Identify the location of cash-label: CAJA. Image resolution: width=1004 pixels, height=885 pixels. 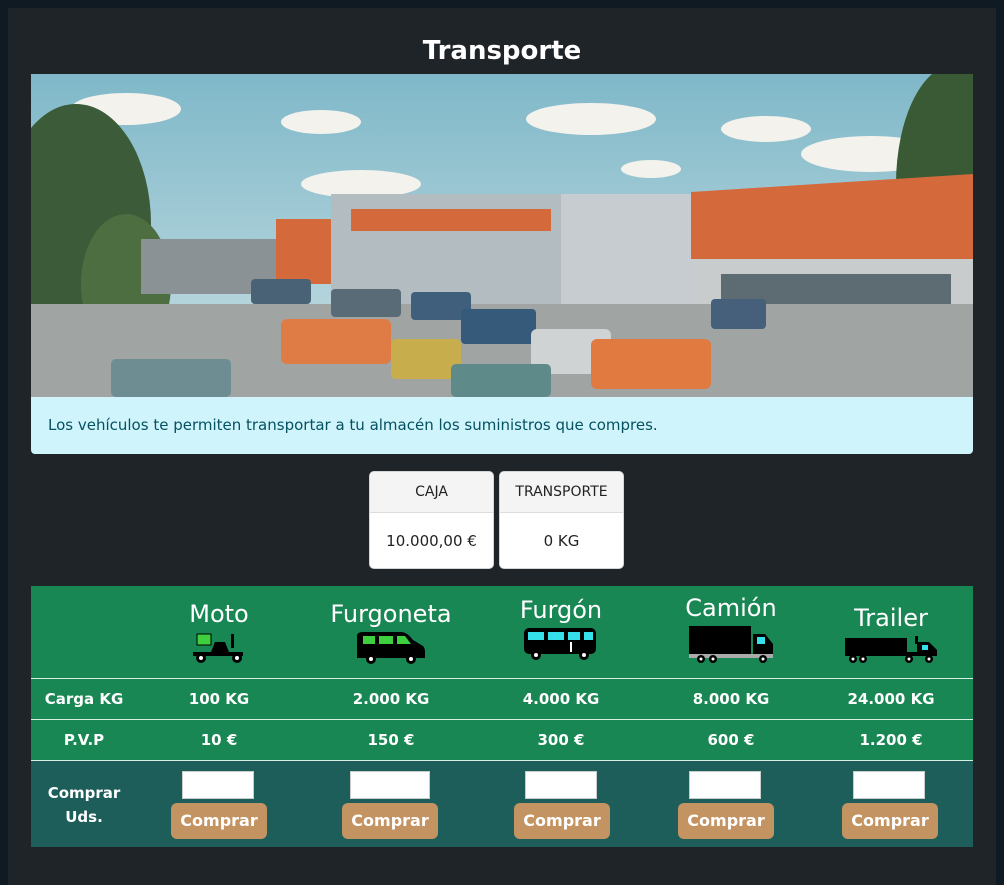
(431, 492).